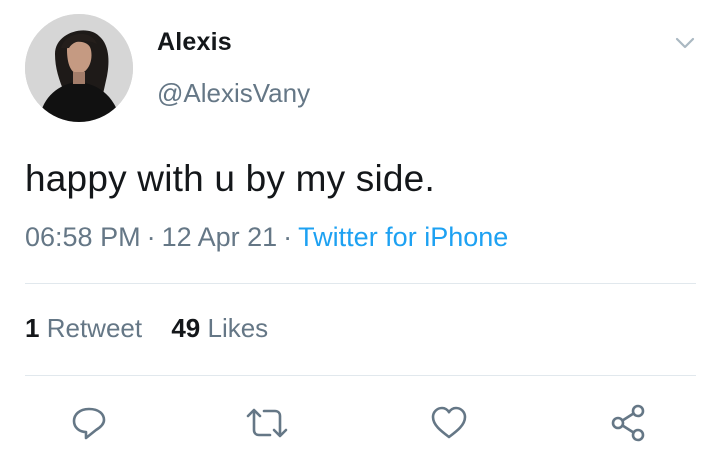  What do you see at coordinates (219, 237) in the screenshot?
I see `tweet-date: 12 Apr 21` at bounding box center [219, 237].